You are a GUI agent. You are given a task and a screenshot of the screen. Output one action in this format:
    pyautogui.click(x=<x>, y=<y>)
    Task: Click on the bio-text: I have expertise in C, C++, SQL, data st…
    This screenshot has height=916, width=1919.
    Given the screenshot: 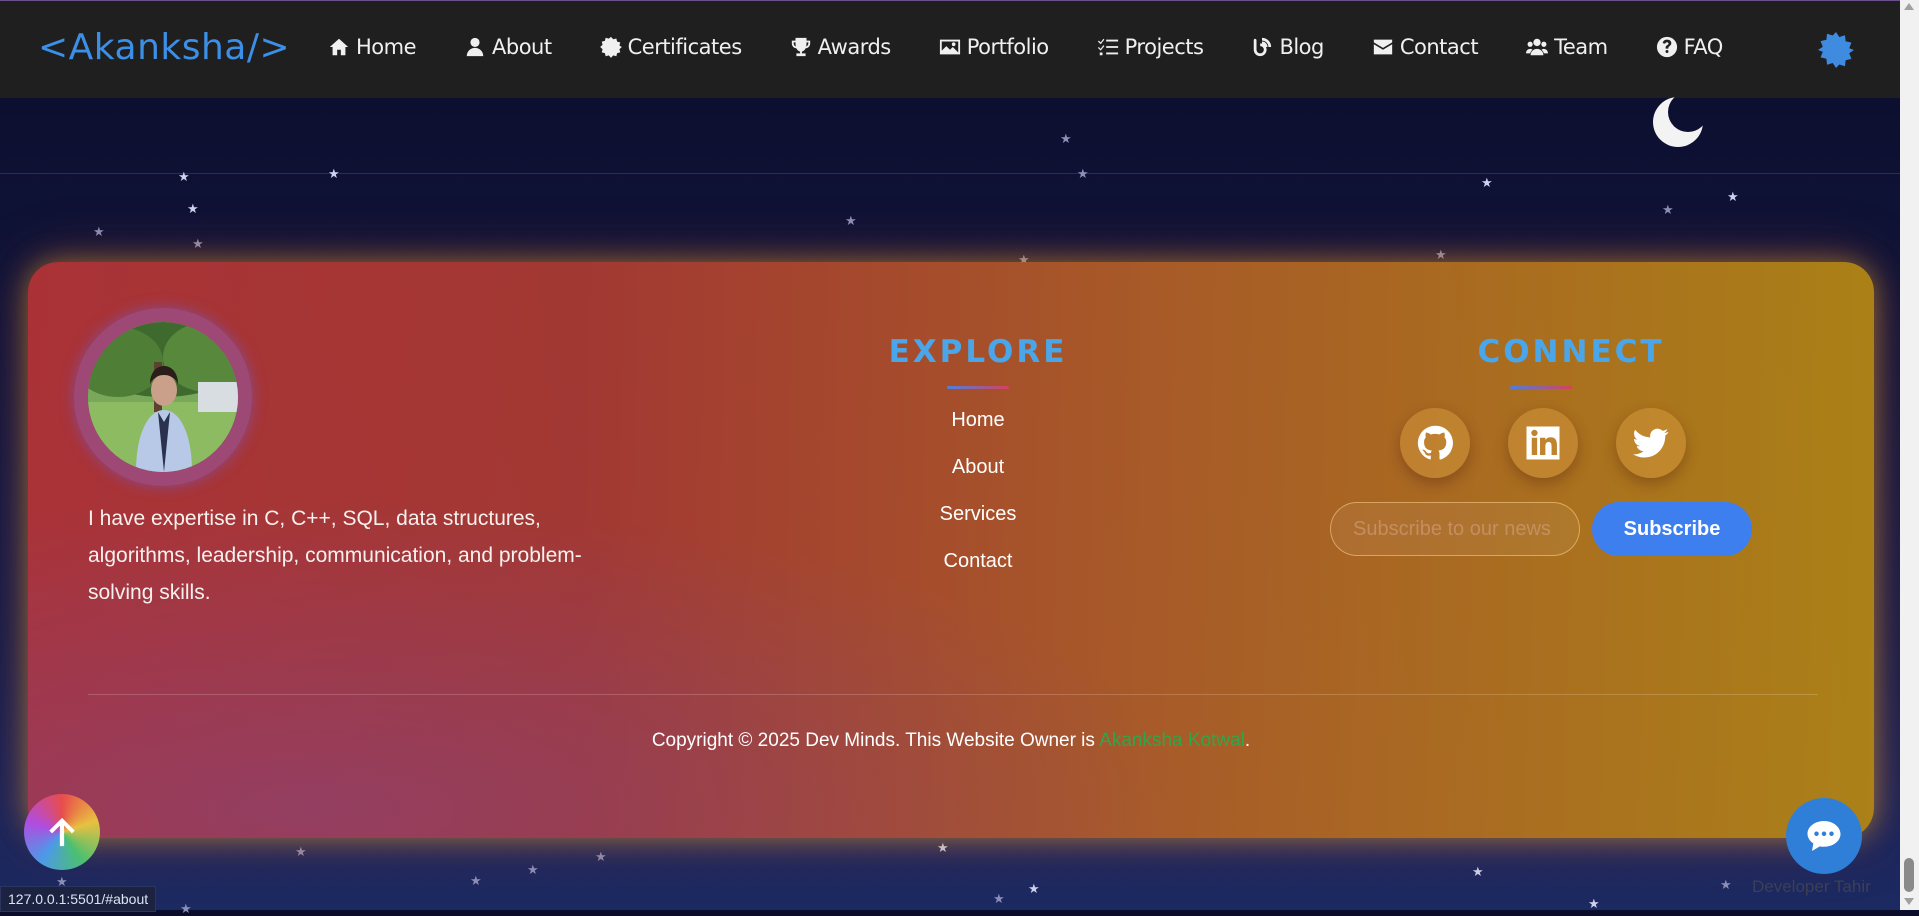 What is the action you would take?
    pyautogui.click(x=335, y=555)
    